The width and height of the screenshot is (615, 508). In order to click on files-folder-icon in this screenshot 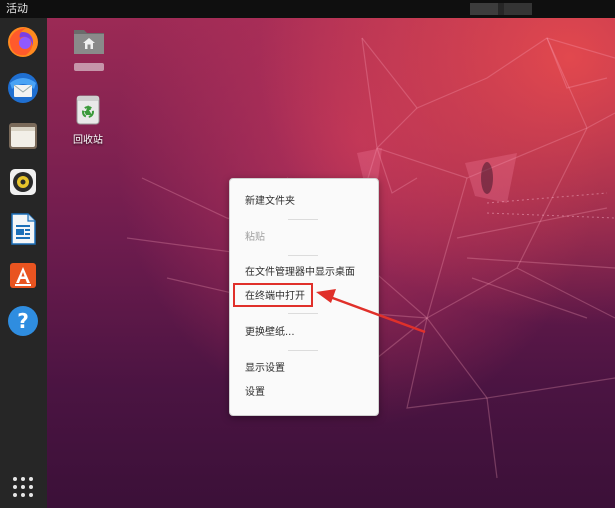, I will do `click(23, 136)`.